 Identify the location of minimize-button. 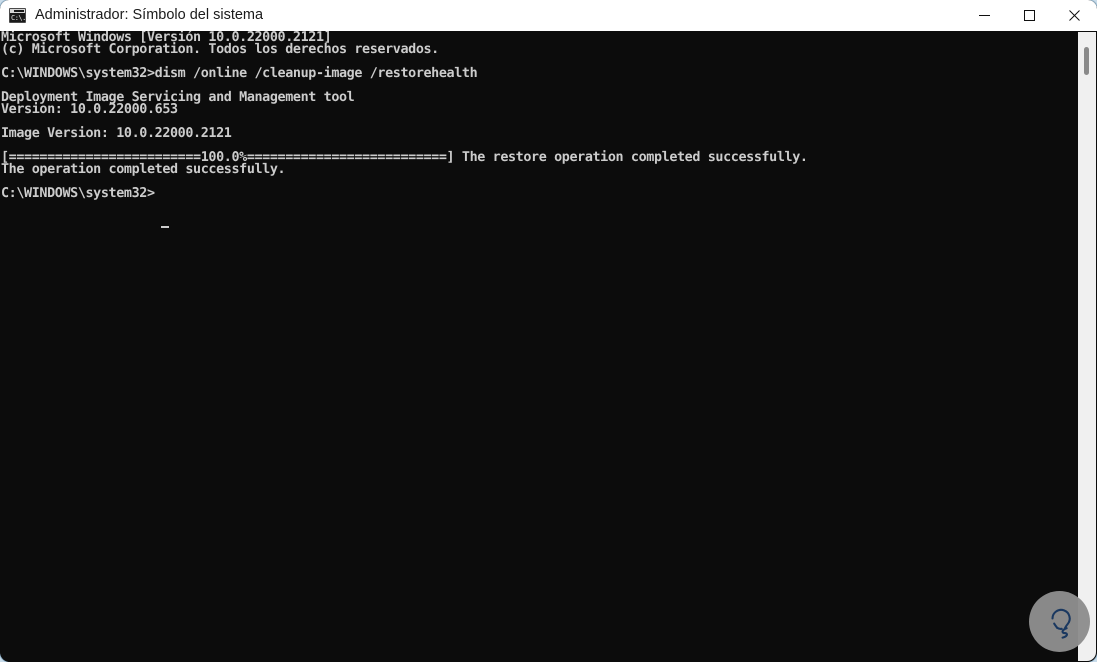
(984, 15).